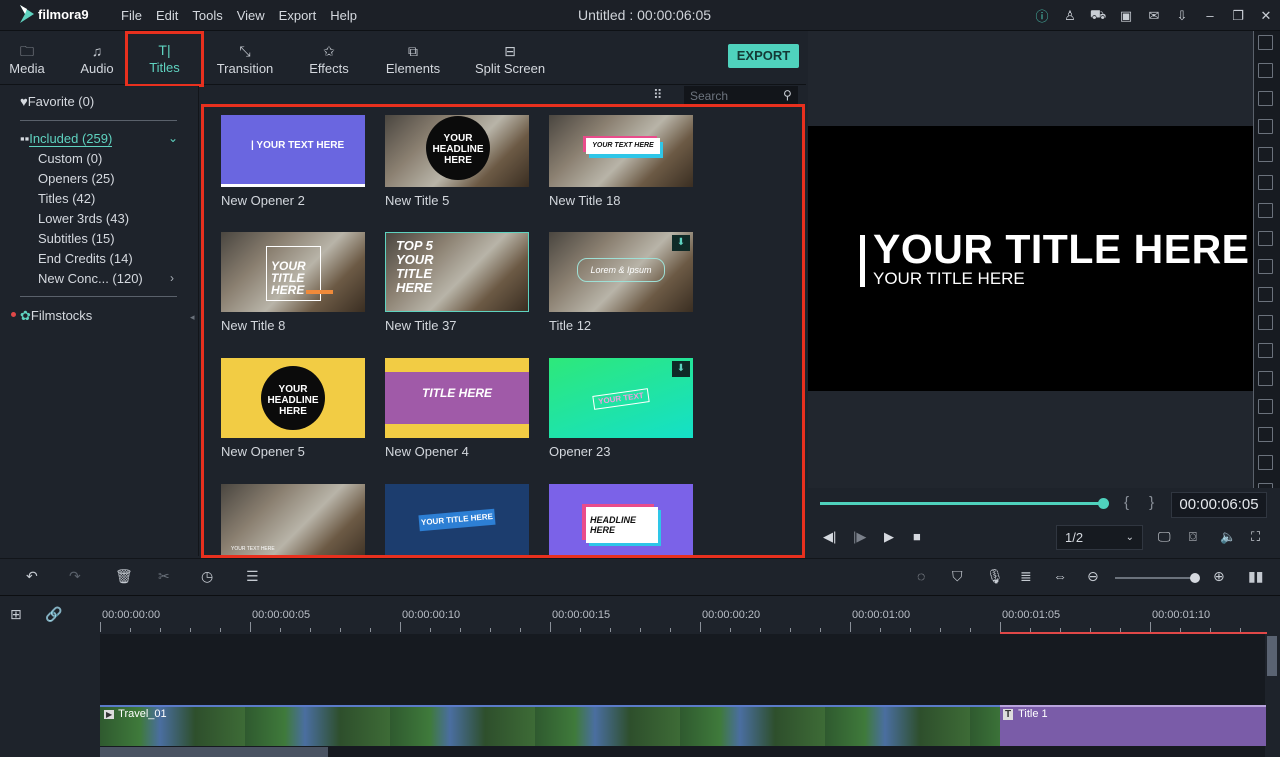  Describe the element at coordinates (1255, 537) in the screenshot. I see `fullscreen-icon: ⛶` at that location.